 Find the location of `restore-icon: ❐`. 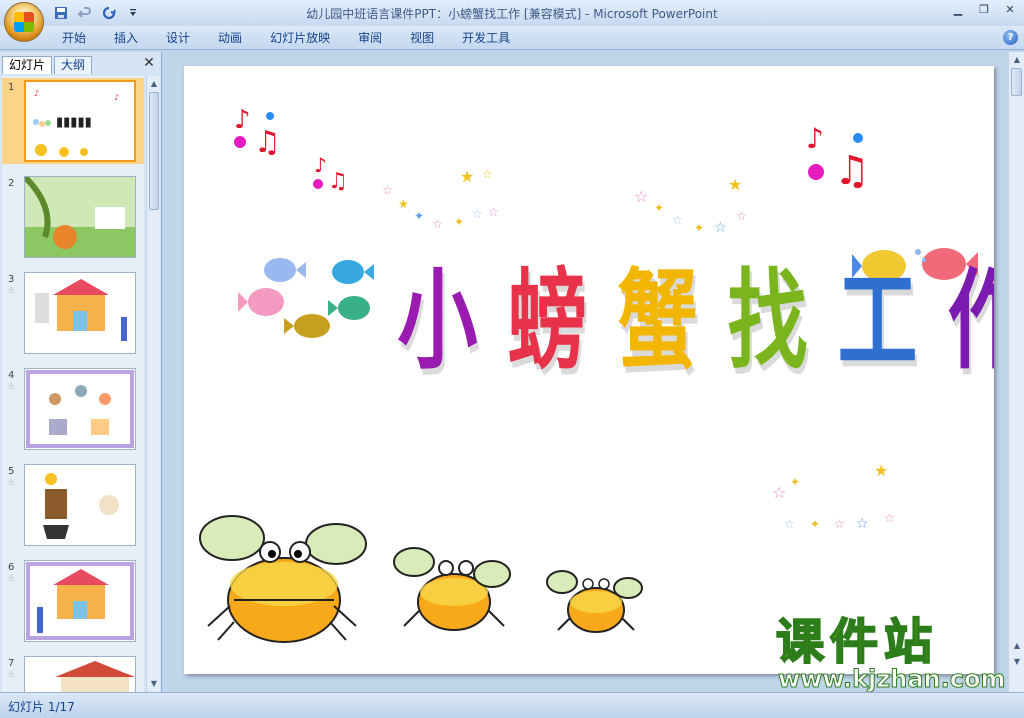

restore-icon: ❐ is located at coordinates (984, 10).